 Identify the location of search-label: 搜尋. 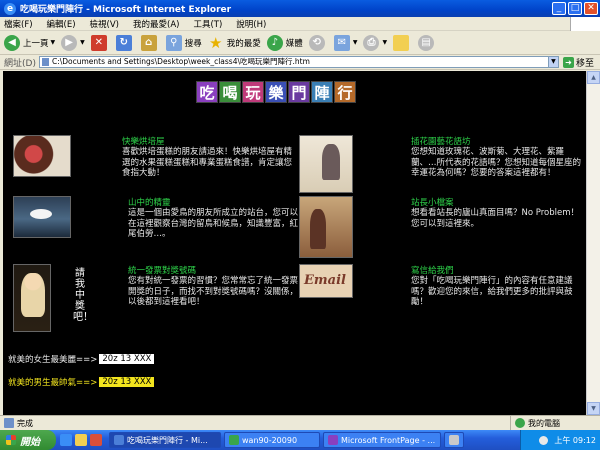
(193, 43).